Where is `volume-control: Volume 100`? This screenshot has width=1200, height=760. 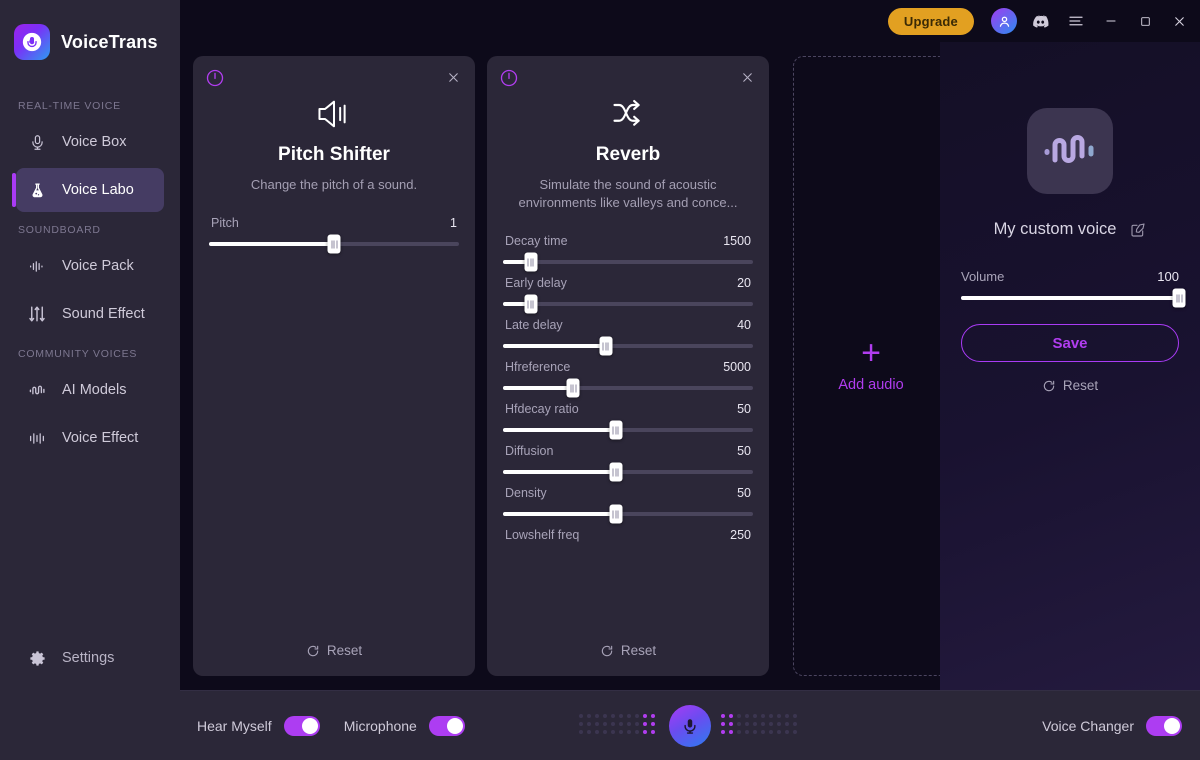
volume-control: Volume 100 is located at coordinates (1073, 288).